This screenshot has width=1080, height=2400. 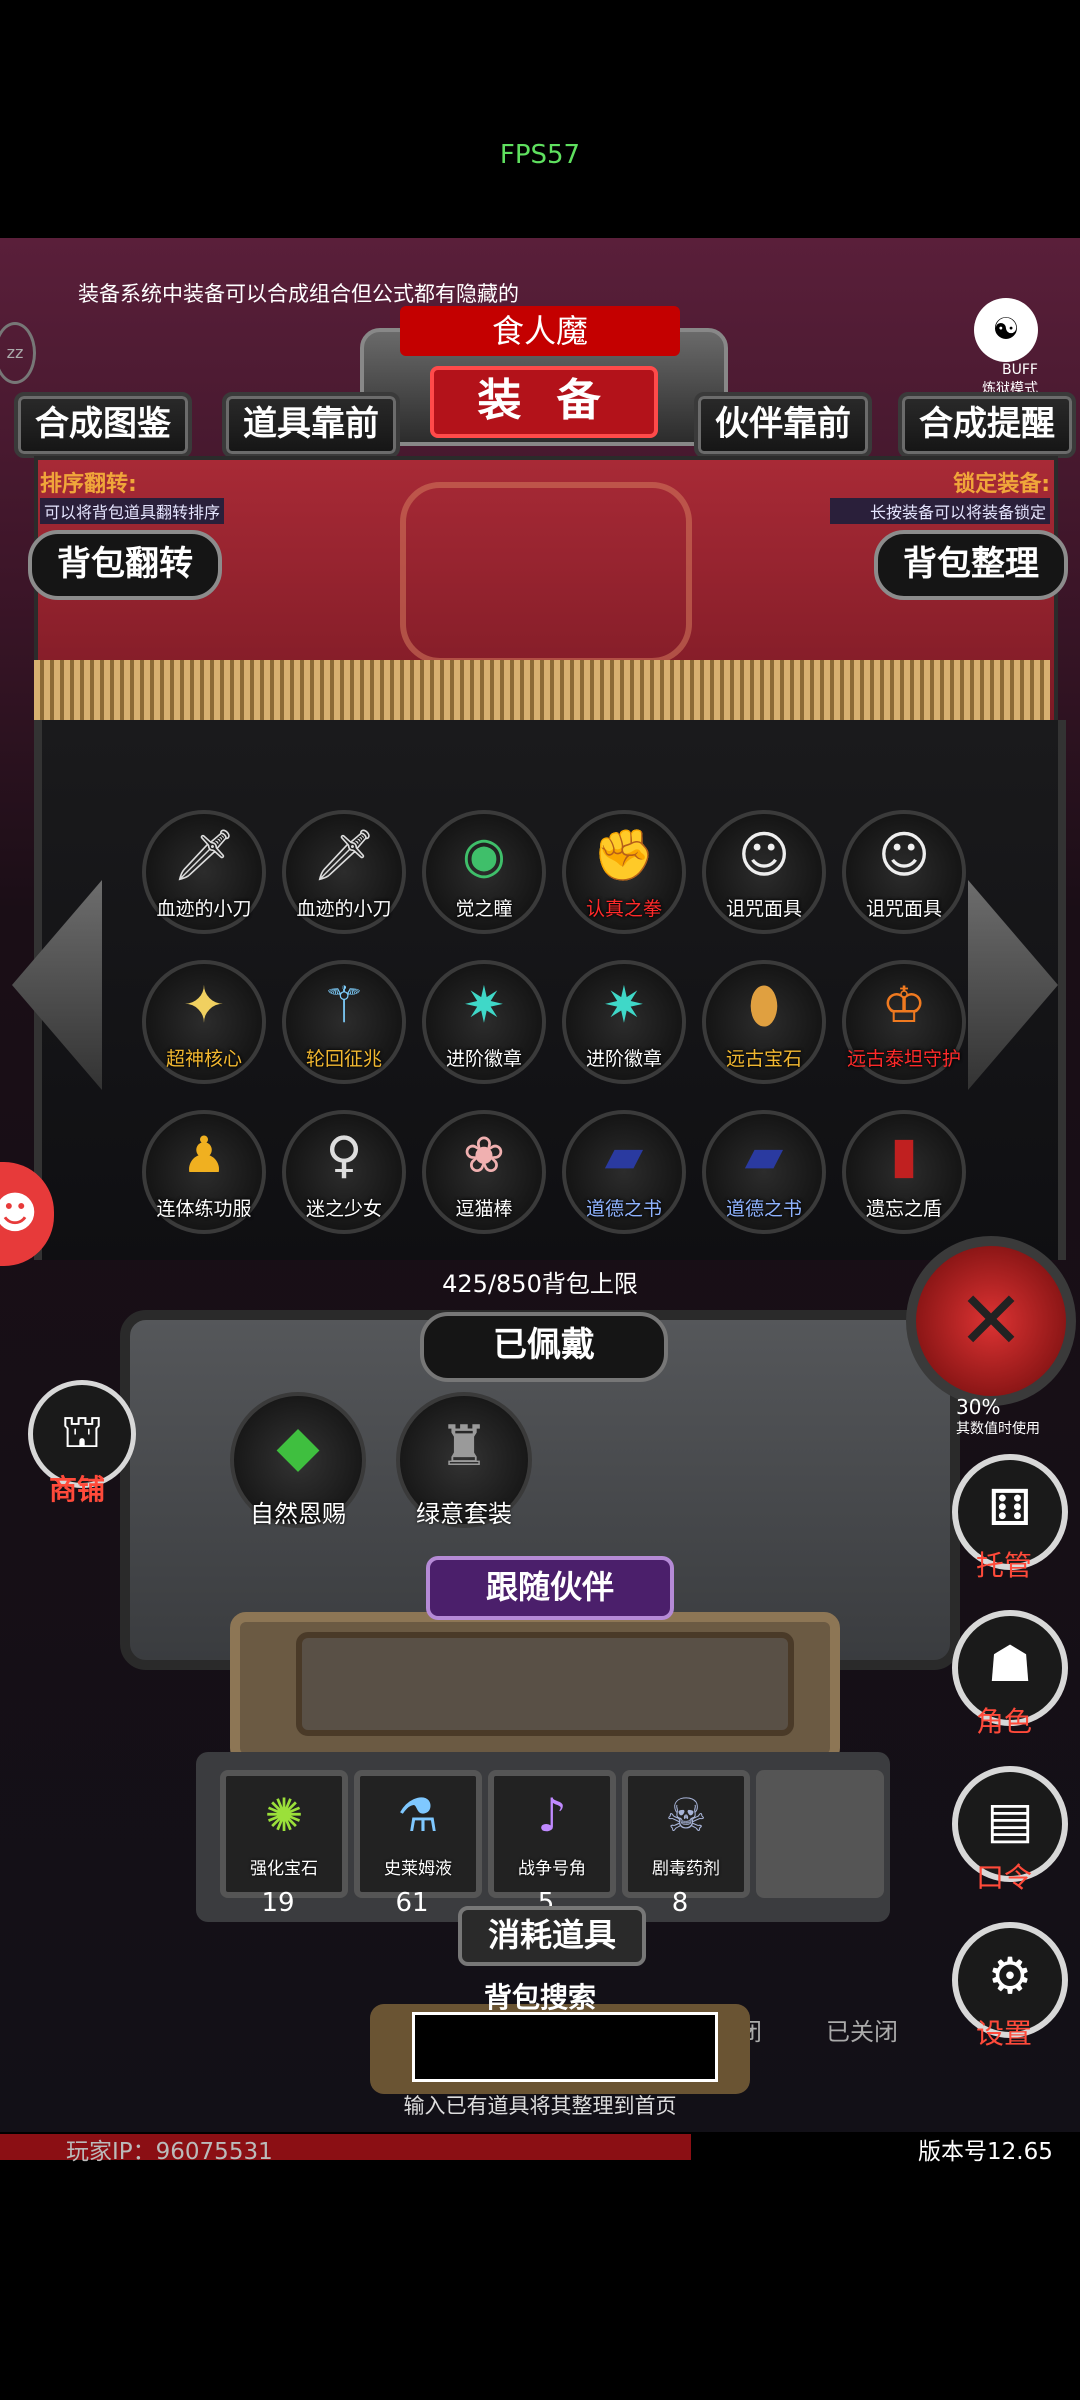 I want to click on lock-equip-desc: 长按装备可以将装备锁定, so click(x=940, y=511).